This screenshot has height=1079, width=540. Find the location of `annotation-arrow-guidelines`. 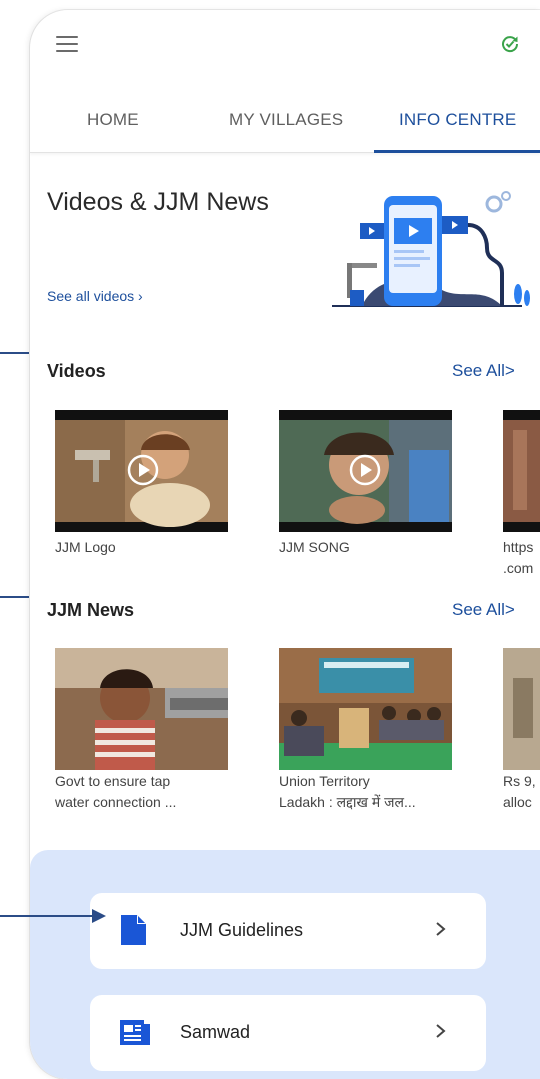

annotation-arrow-guidelines is located at coordinates (49, 916).